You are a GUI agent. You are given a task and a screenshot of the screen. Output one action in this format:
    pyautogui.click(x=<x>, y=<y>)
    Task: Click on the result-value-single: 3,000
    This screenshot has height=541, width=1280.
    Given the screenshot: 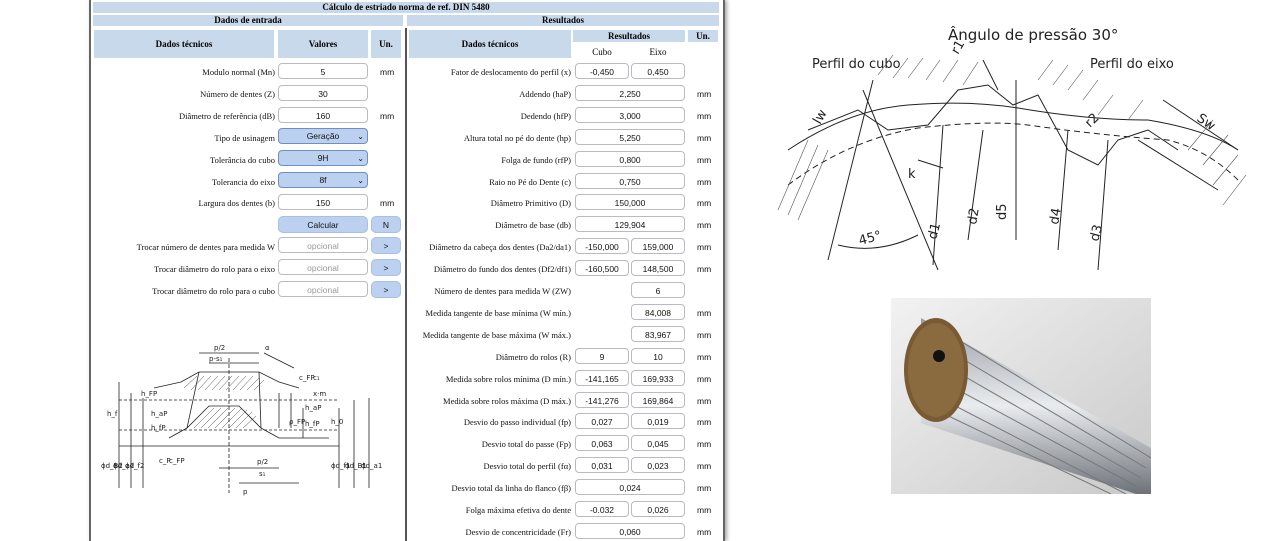 What is the action you would take?
    pyautogui.click(x=630, y=115)
    